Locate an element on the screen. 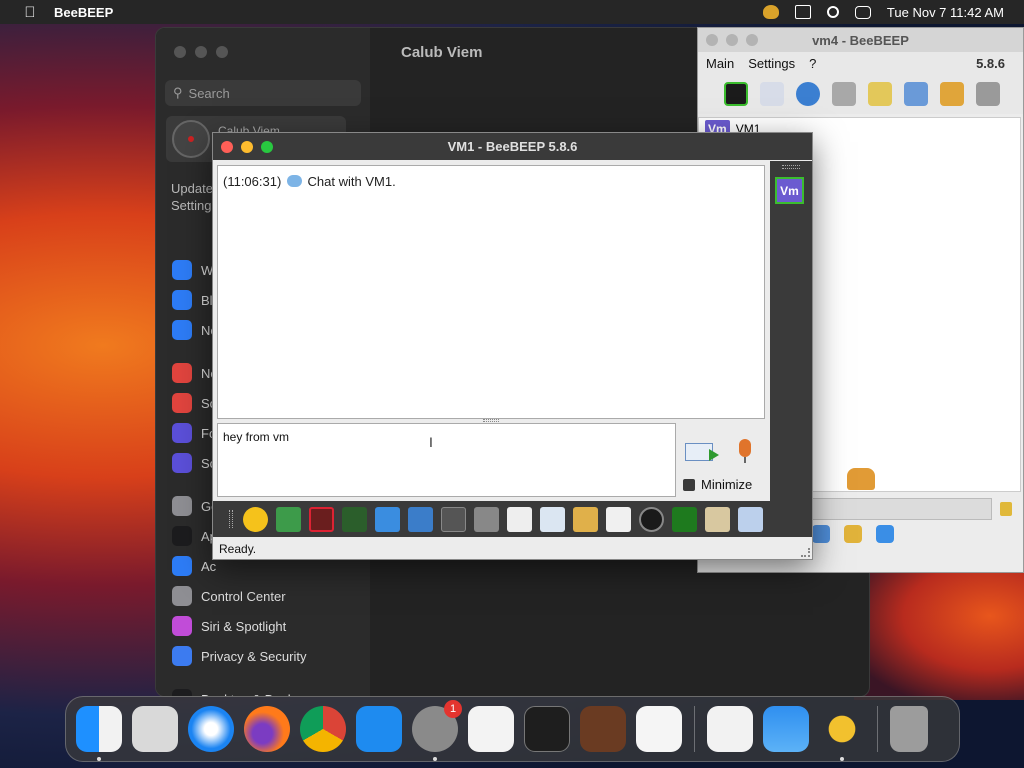 The image size is (1024, 768). clear-icon is located at coordinates (1006, 509).